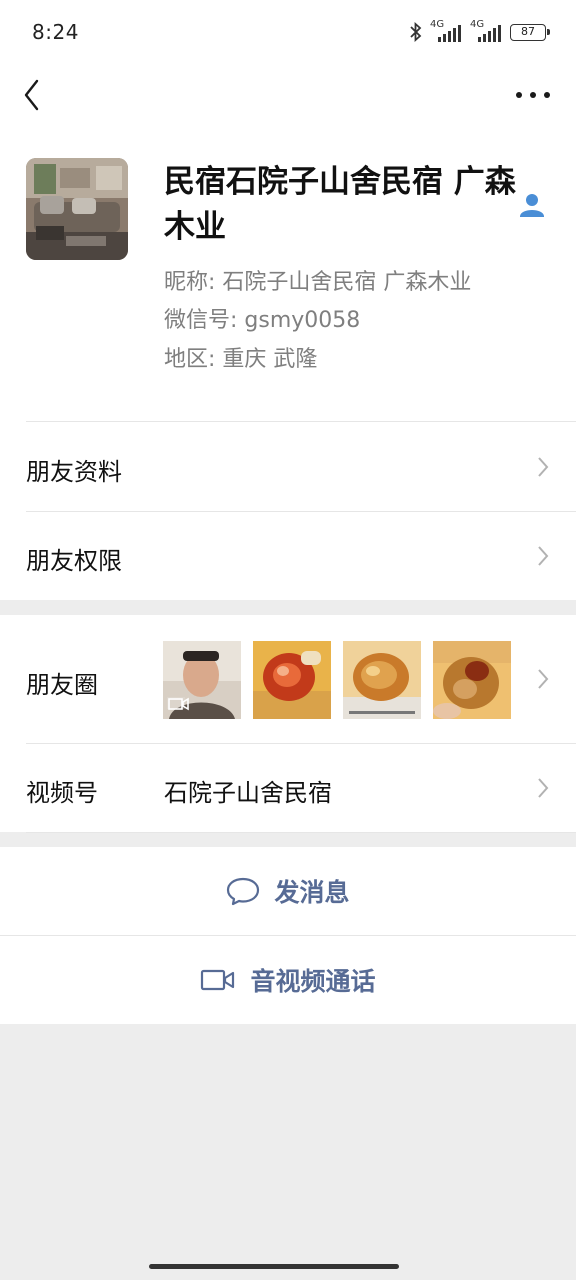  What do you see at coordinates (248, 793) in the screenshot?
I see `channels-value: 石院子山舍民宿` at bounding box center [248, 793].